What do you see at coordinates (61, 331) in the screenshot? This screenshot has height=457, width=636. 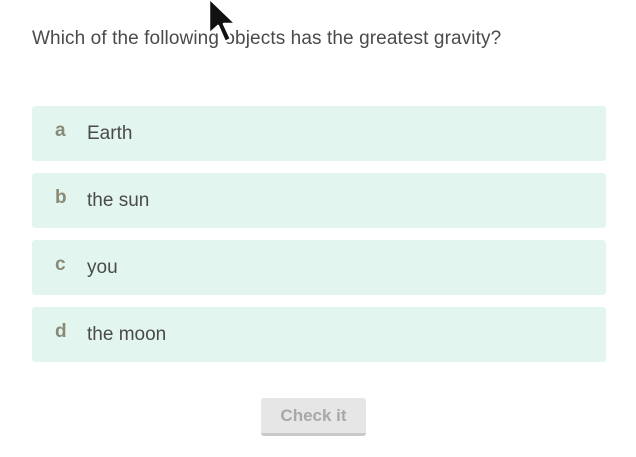 I see `choice-letter: d` at bounding box center [61, 331].